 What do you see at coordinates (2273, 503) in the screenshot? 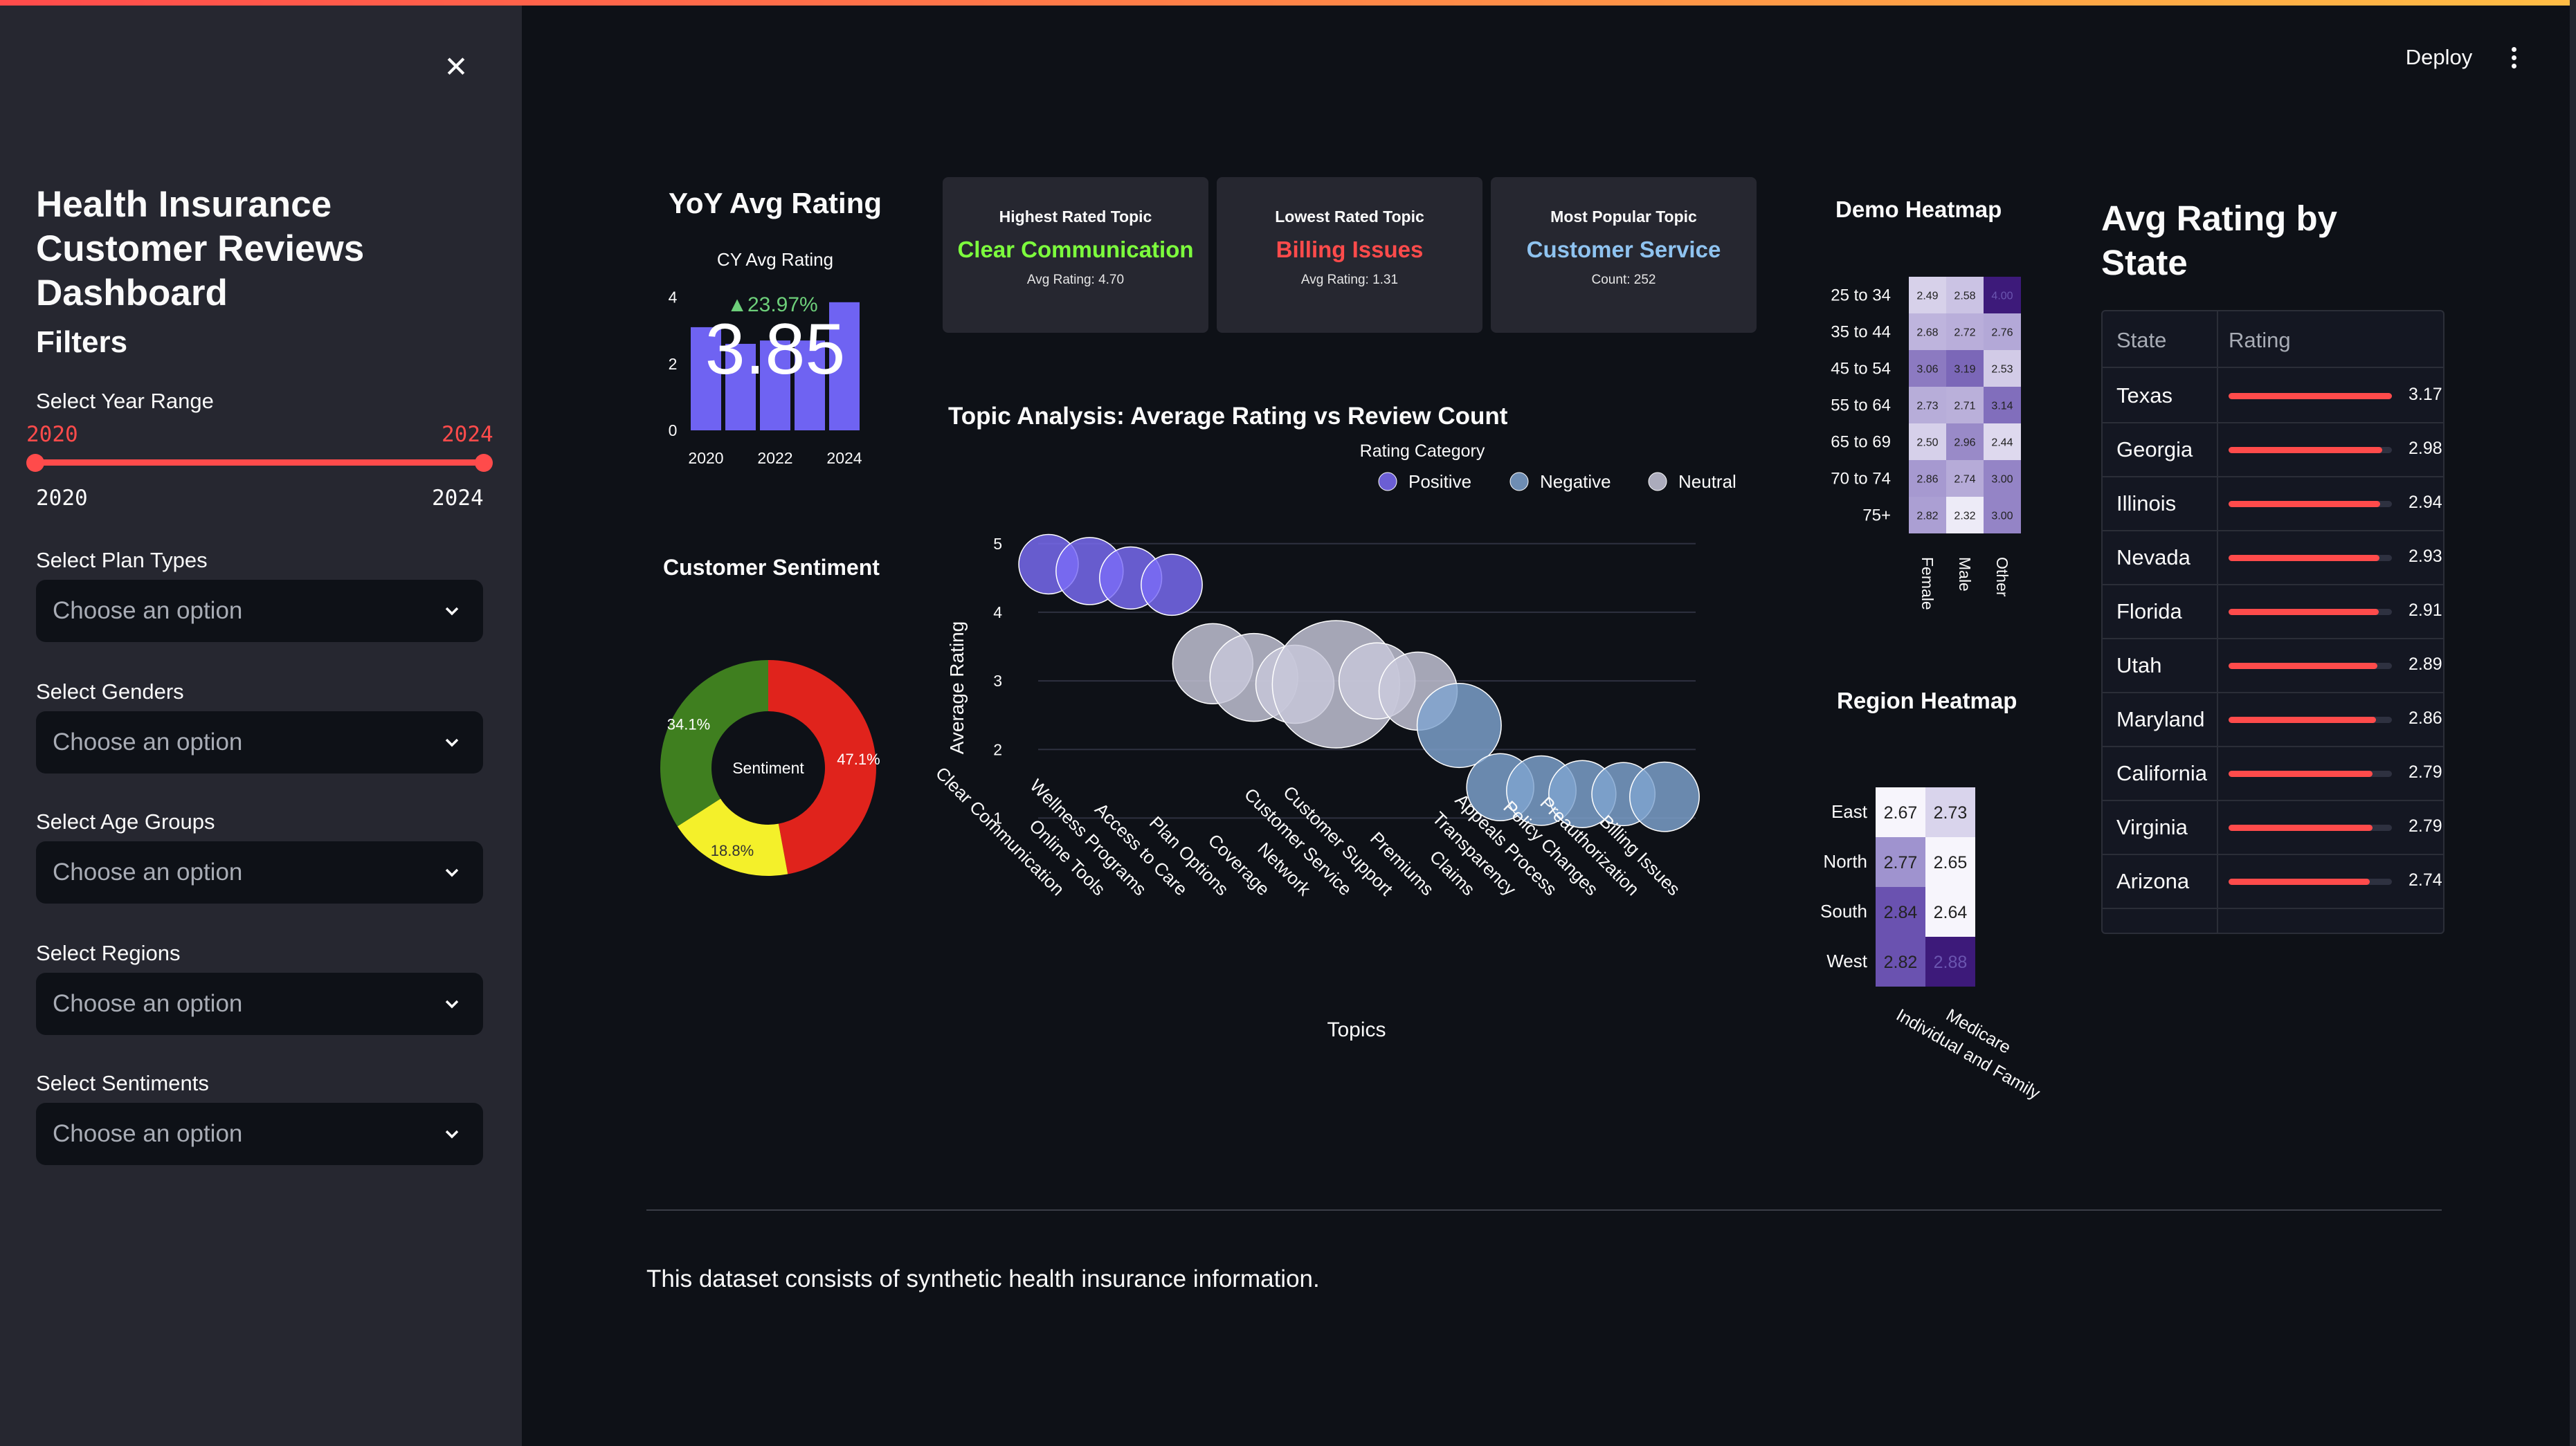
I see `table-row: Illinois 2.94` at bounding box center [2273, 503].